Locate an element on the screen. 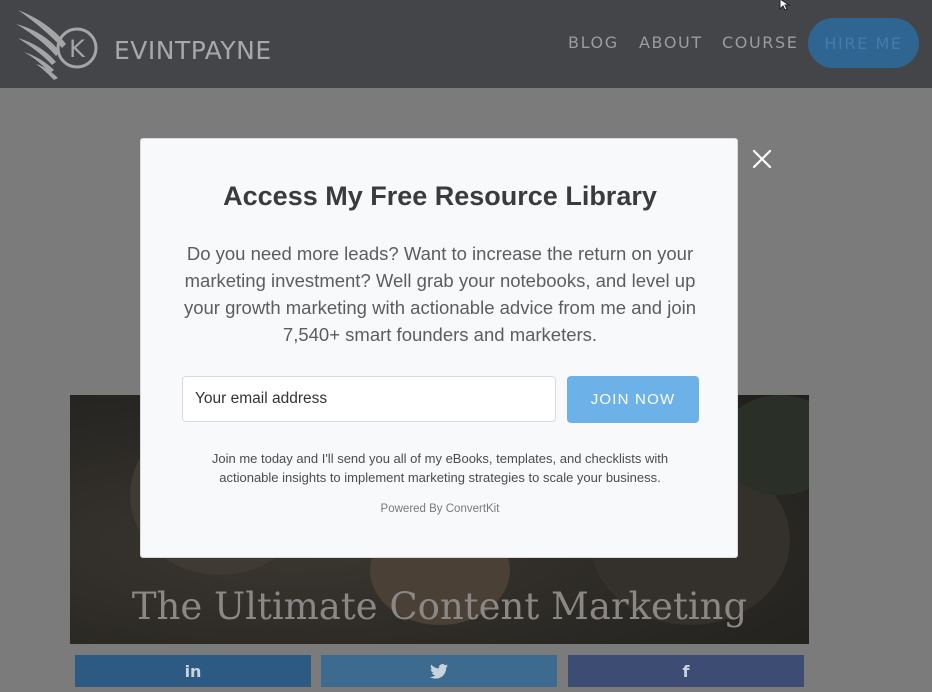  nav-course: COURSE is located at coordinates (760, 42).